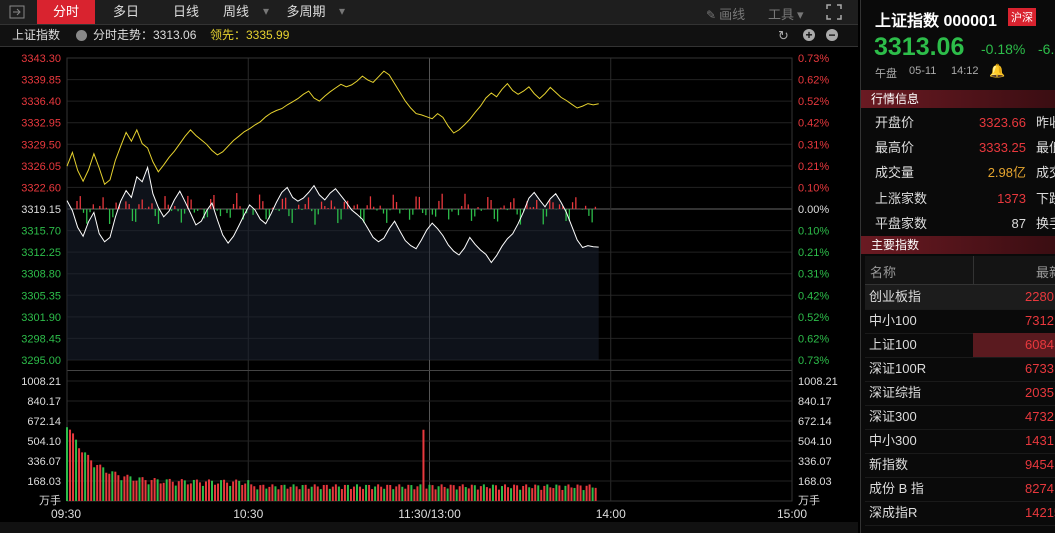  I want to click on index-list-item: 深证100R 6733, so click(960, 369).